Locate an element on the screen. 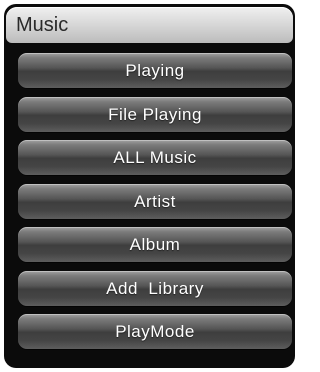 Image resolution: width=320 pixels, height=372 pixels. menu-item-label: Artist is located at coordinates (155, 201).